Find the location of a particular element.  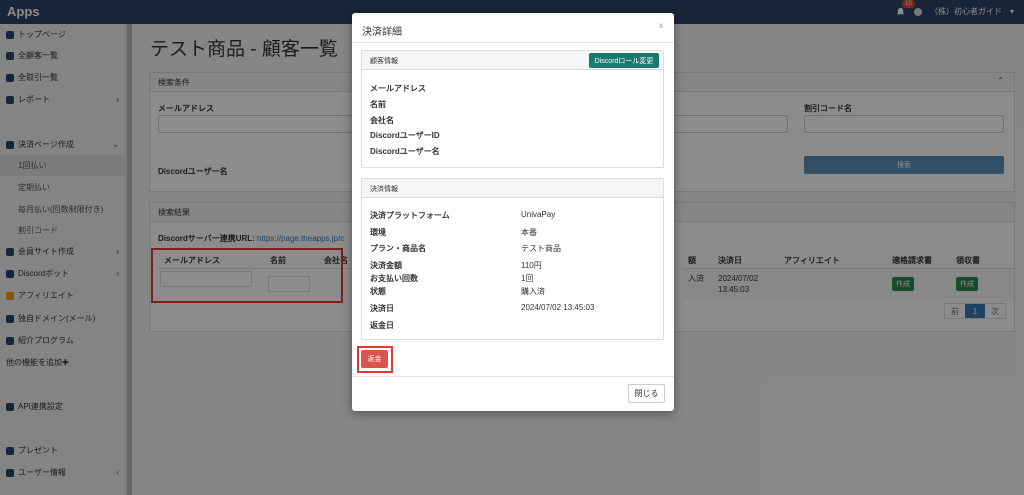

label-environment: 環境 is located at coordinates (378, 232).